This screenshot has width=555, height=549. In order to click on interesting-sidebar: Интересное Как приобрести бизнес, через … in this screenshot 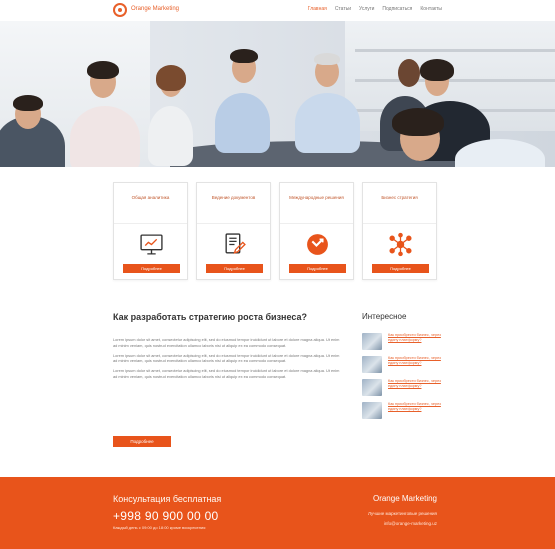, I will do `click(402, 368)`.